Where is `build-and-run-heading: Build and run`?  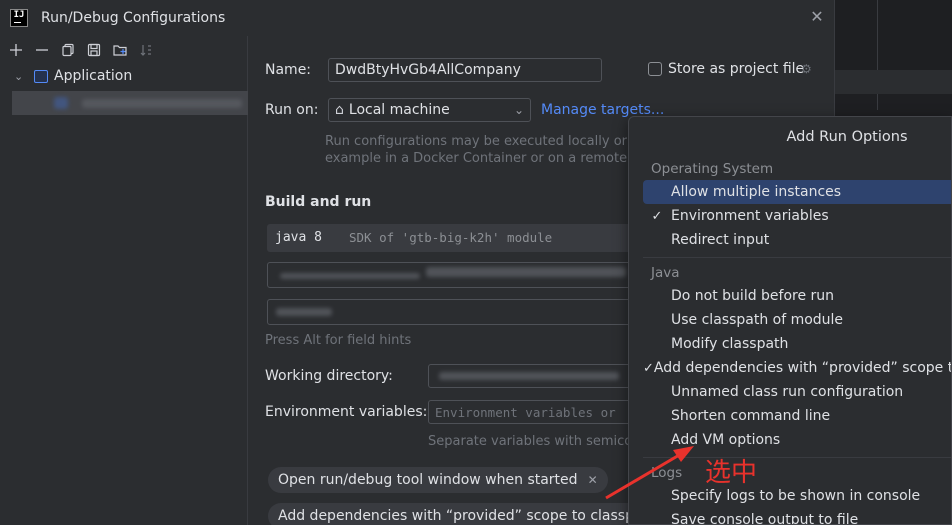
build-and-run-heading: Build and run is located at coordinates (318, 202).